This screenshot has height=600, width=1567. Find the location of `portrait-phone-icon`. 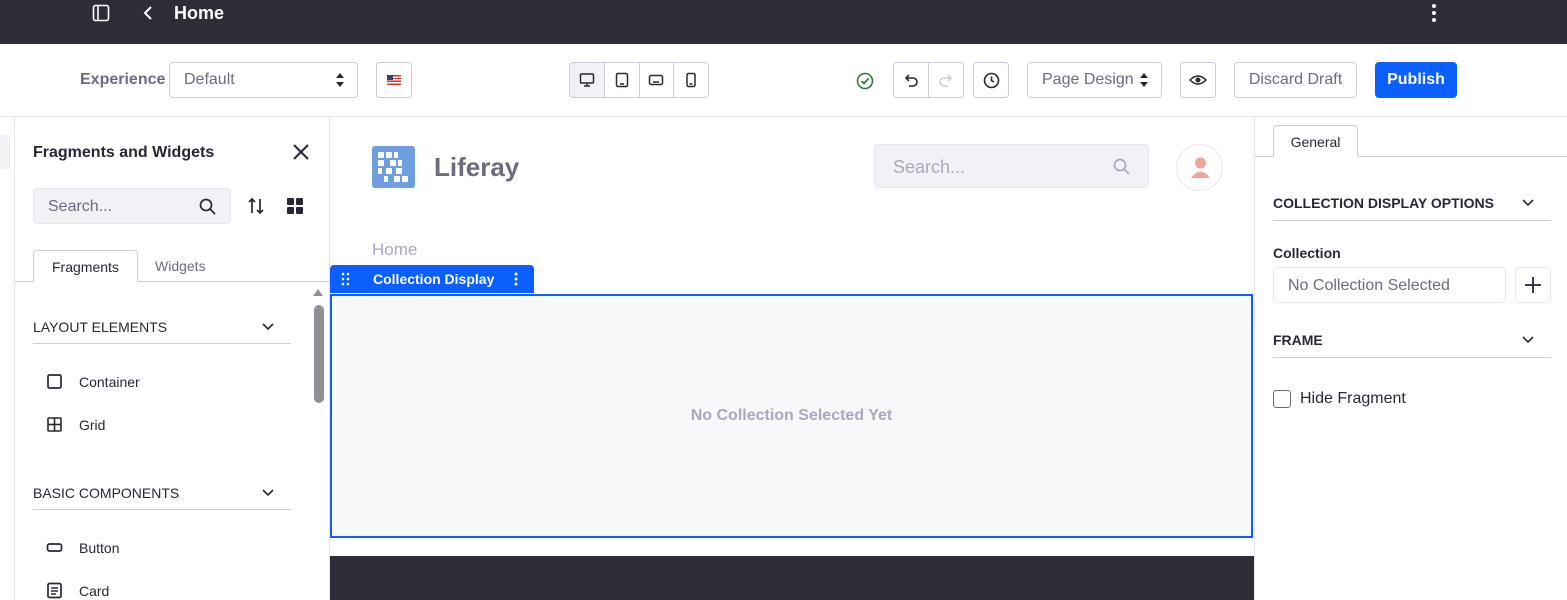

portrait-phone-icon is located at coordinates (691, 80).